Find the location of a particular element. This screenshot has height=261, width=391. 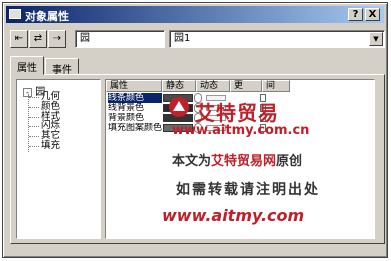

close-button: X is located at coordinates (372, 14).